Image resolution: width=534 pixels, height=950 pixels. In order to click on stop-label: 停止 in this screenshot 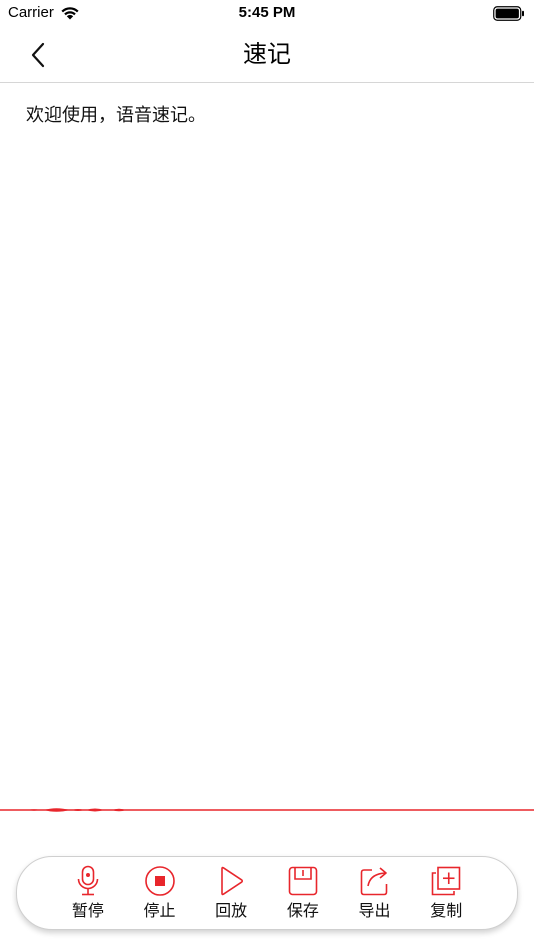, I will do `click(159, 910)`.